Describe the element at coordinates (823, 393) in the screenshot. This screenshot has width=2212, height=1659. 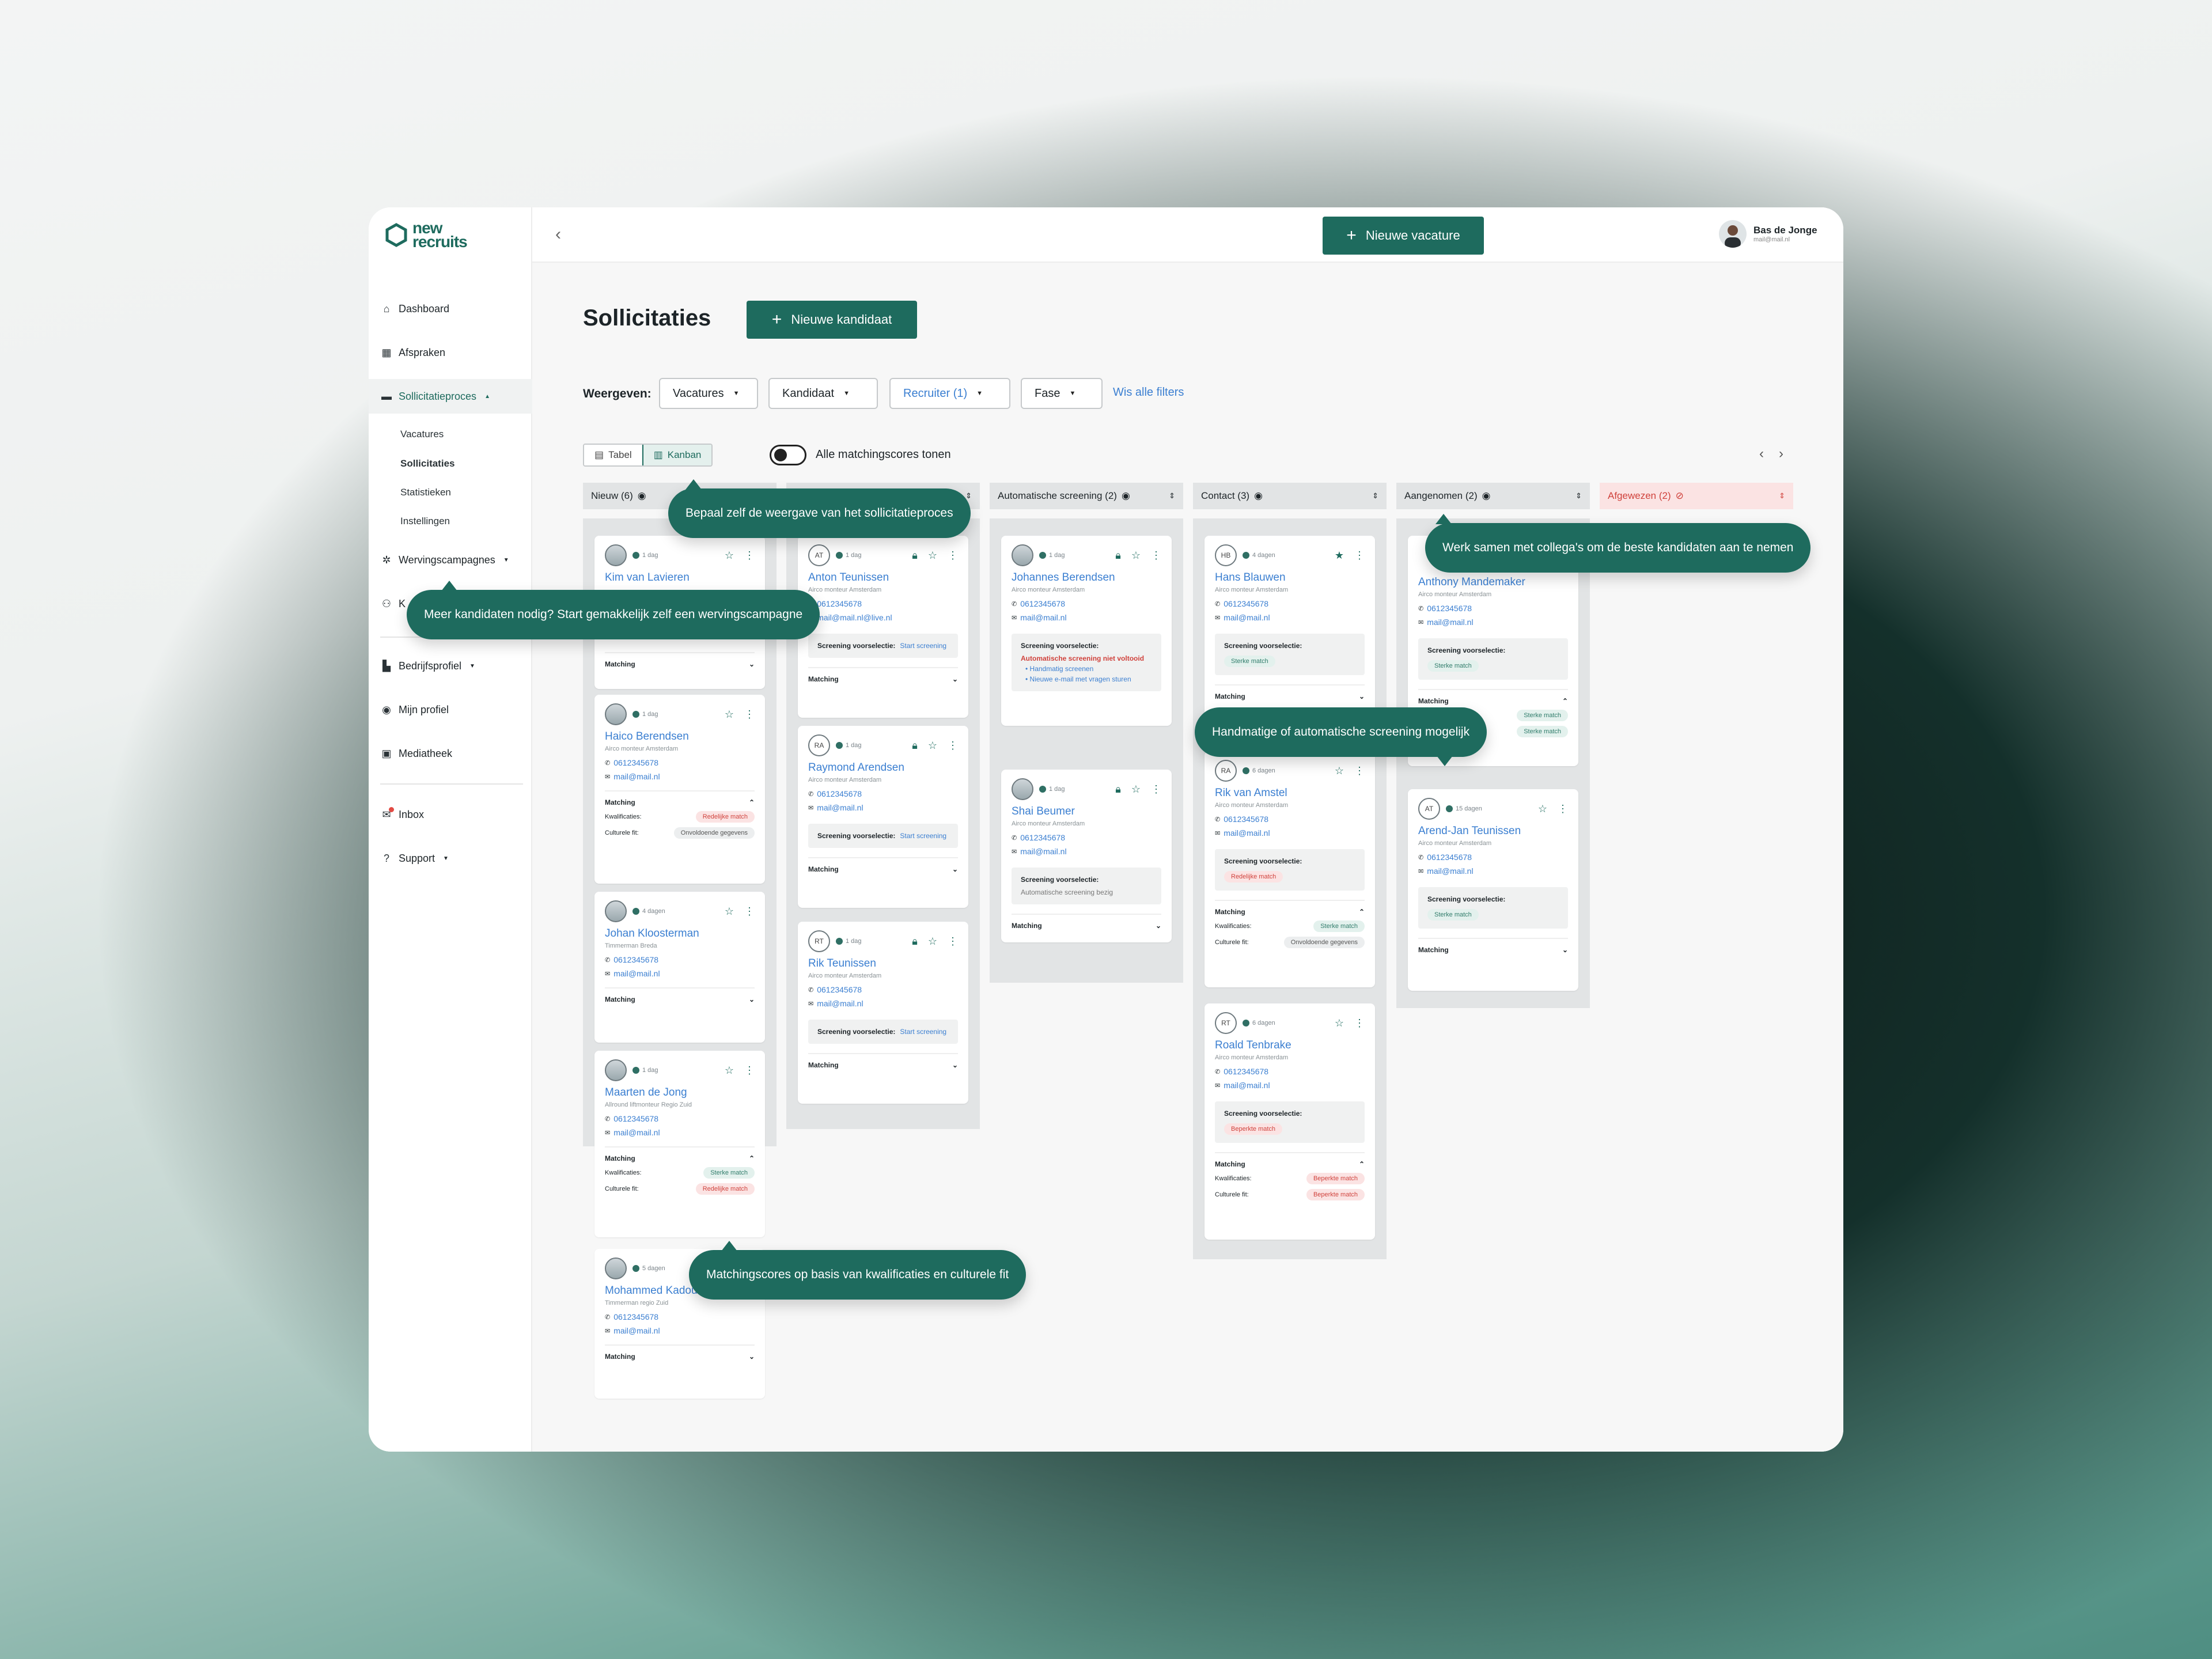
I see `filter-kandidaat: Kandidaat ▼` at that location.